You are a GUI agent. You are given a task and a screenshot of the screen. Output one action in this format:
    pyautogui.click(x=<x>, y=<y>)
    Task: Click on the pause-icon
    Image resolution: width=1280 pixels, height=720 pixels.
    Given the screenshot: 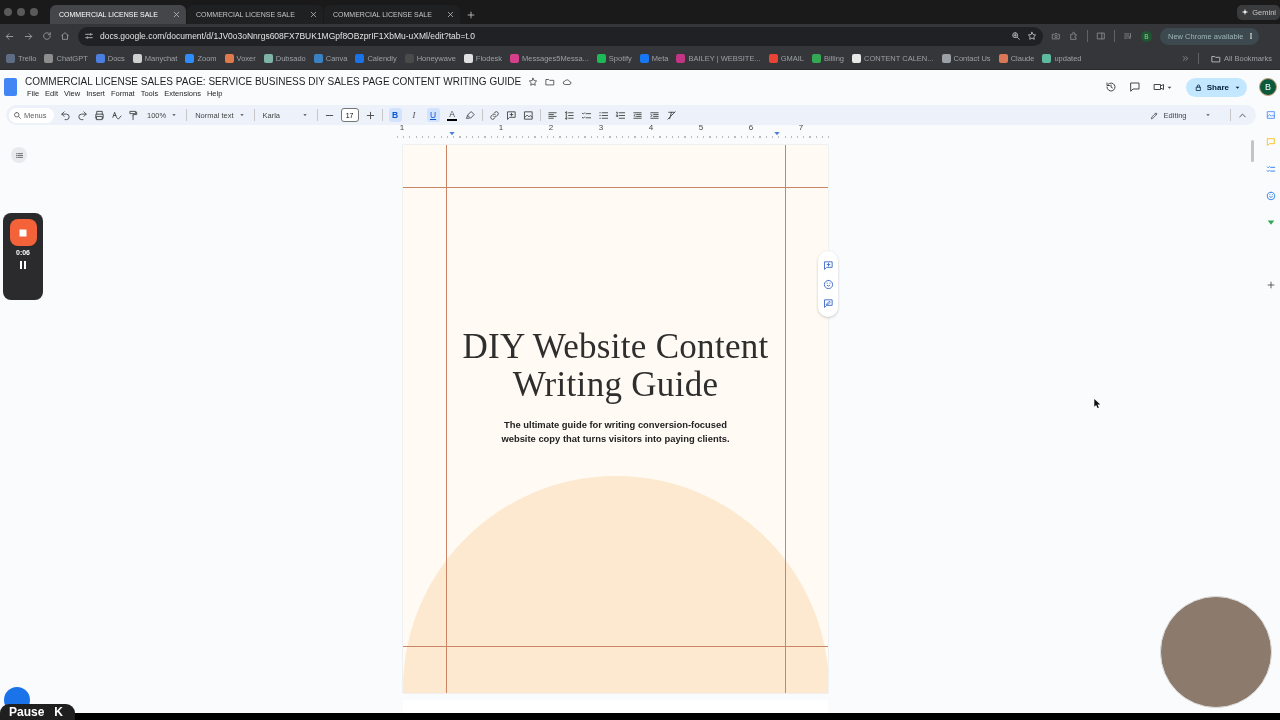 What is the action you would take?
    pyautogui.click(x=23, y=265)
    